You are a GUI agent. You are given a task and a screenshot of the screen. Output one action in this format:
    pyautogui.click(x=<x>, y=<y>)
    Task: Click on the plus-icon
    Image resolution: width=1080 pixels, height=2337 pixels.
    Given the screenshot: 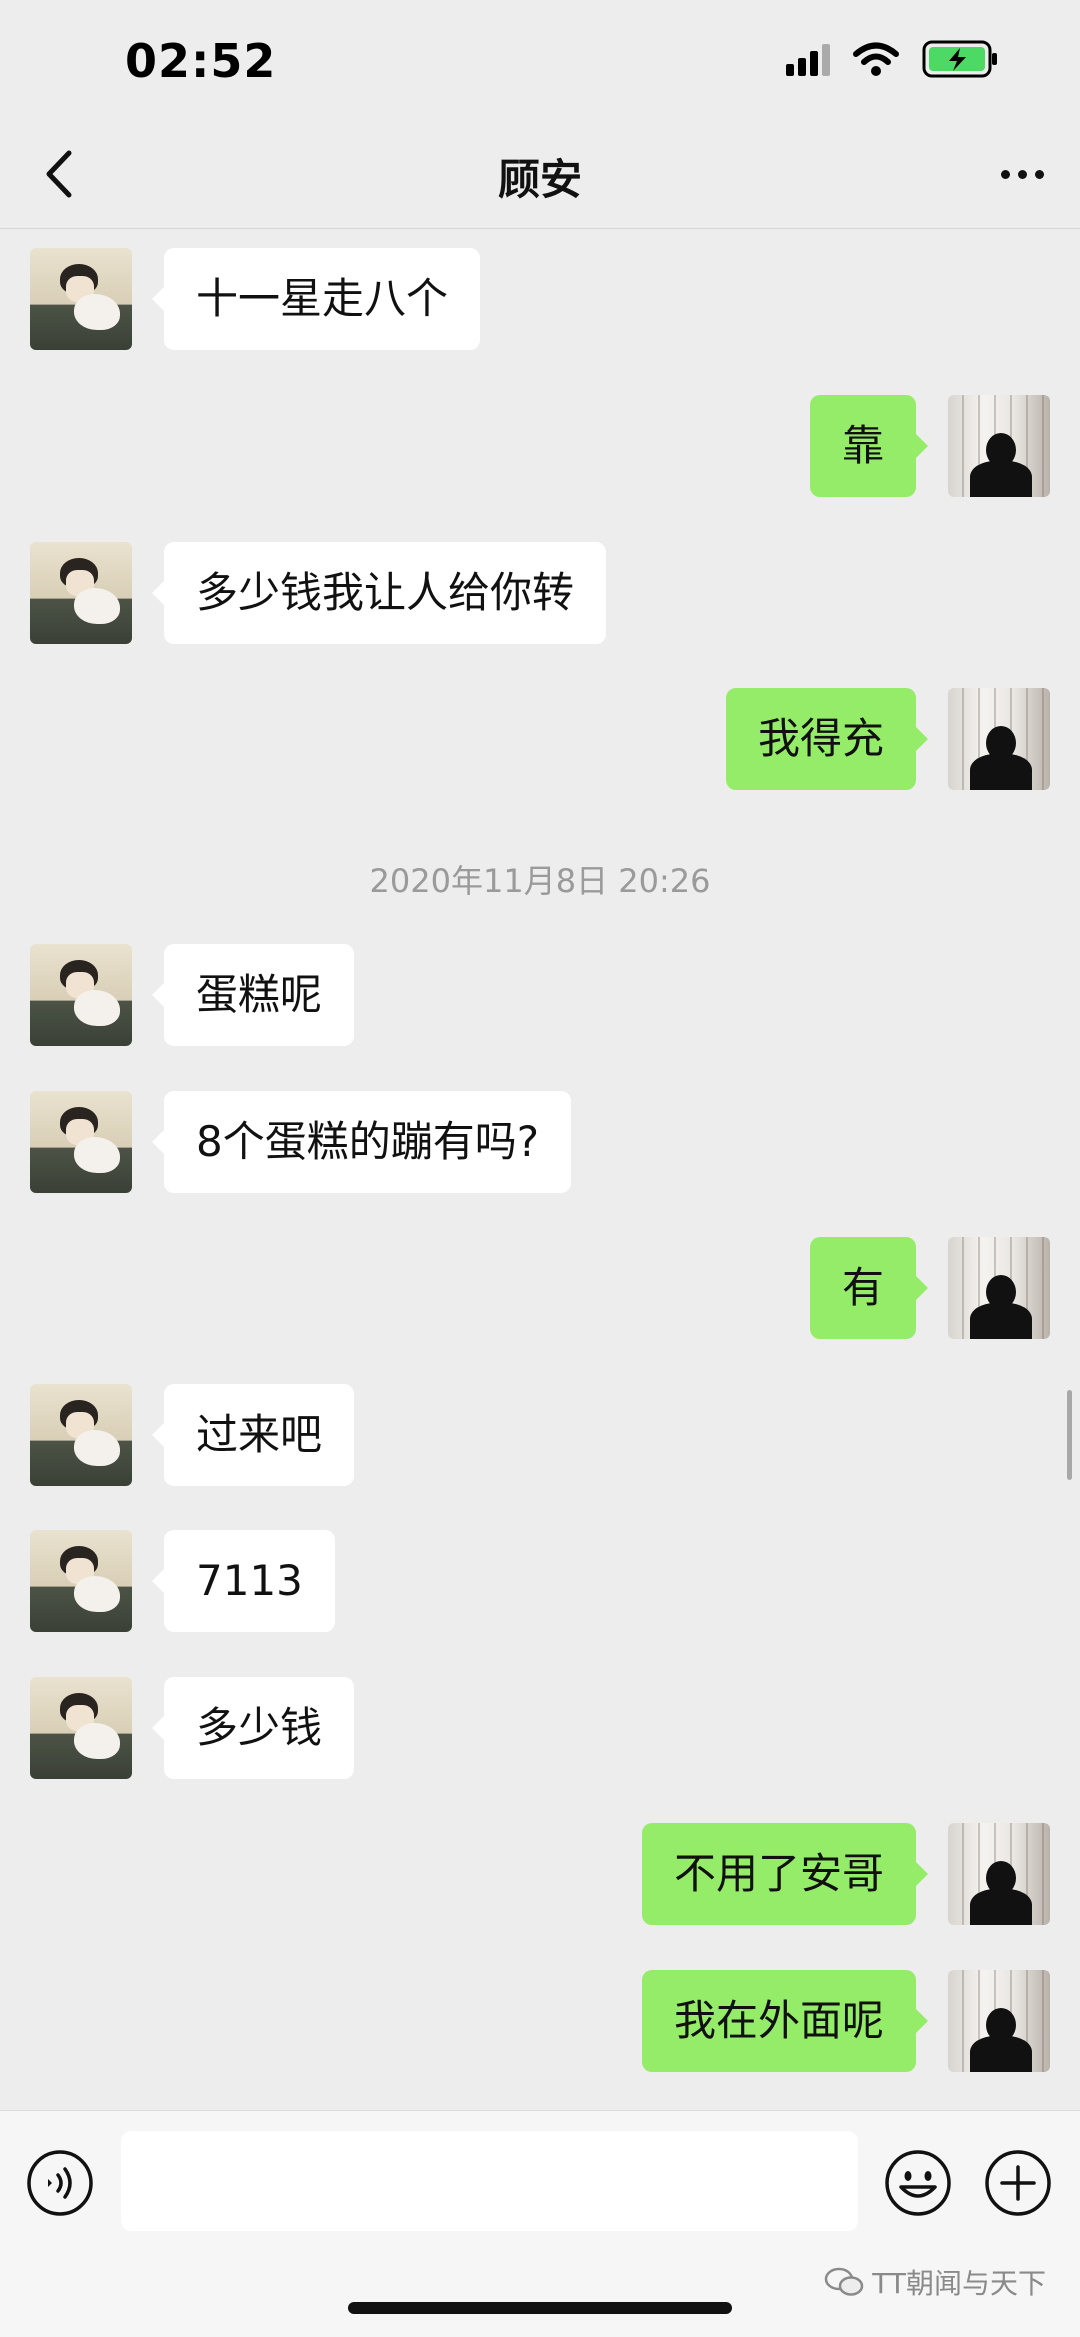 What is the action you would take?
    pyautogui.click(x=1018, y=2183)
    